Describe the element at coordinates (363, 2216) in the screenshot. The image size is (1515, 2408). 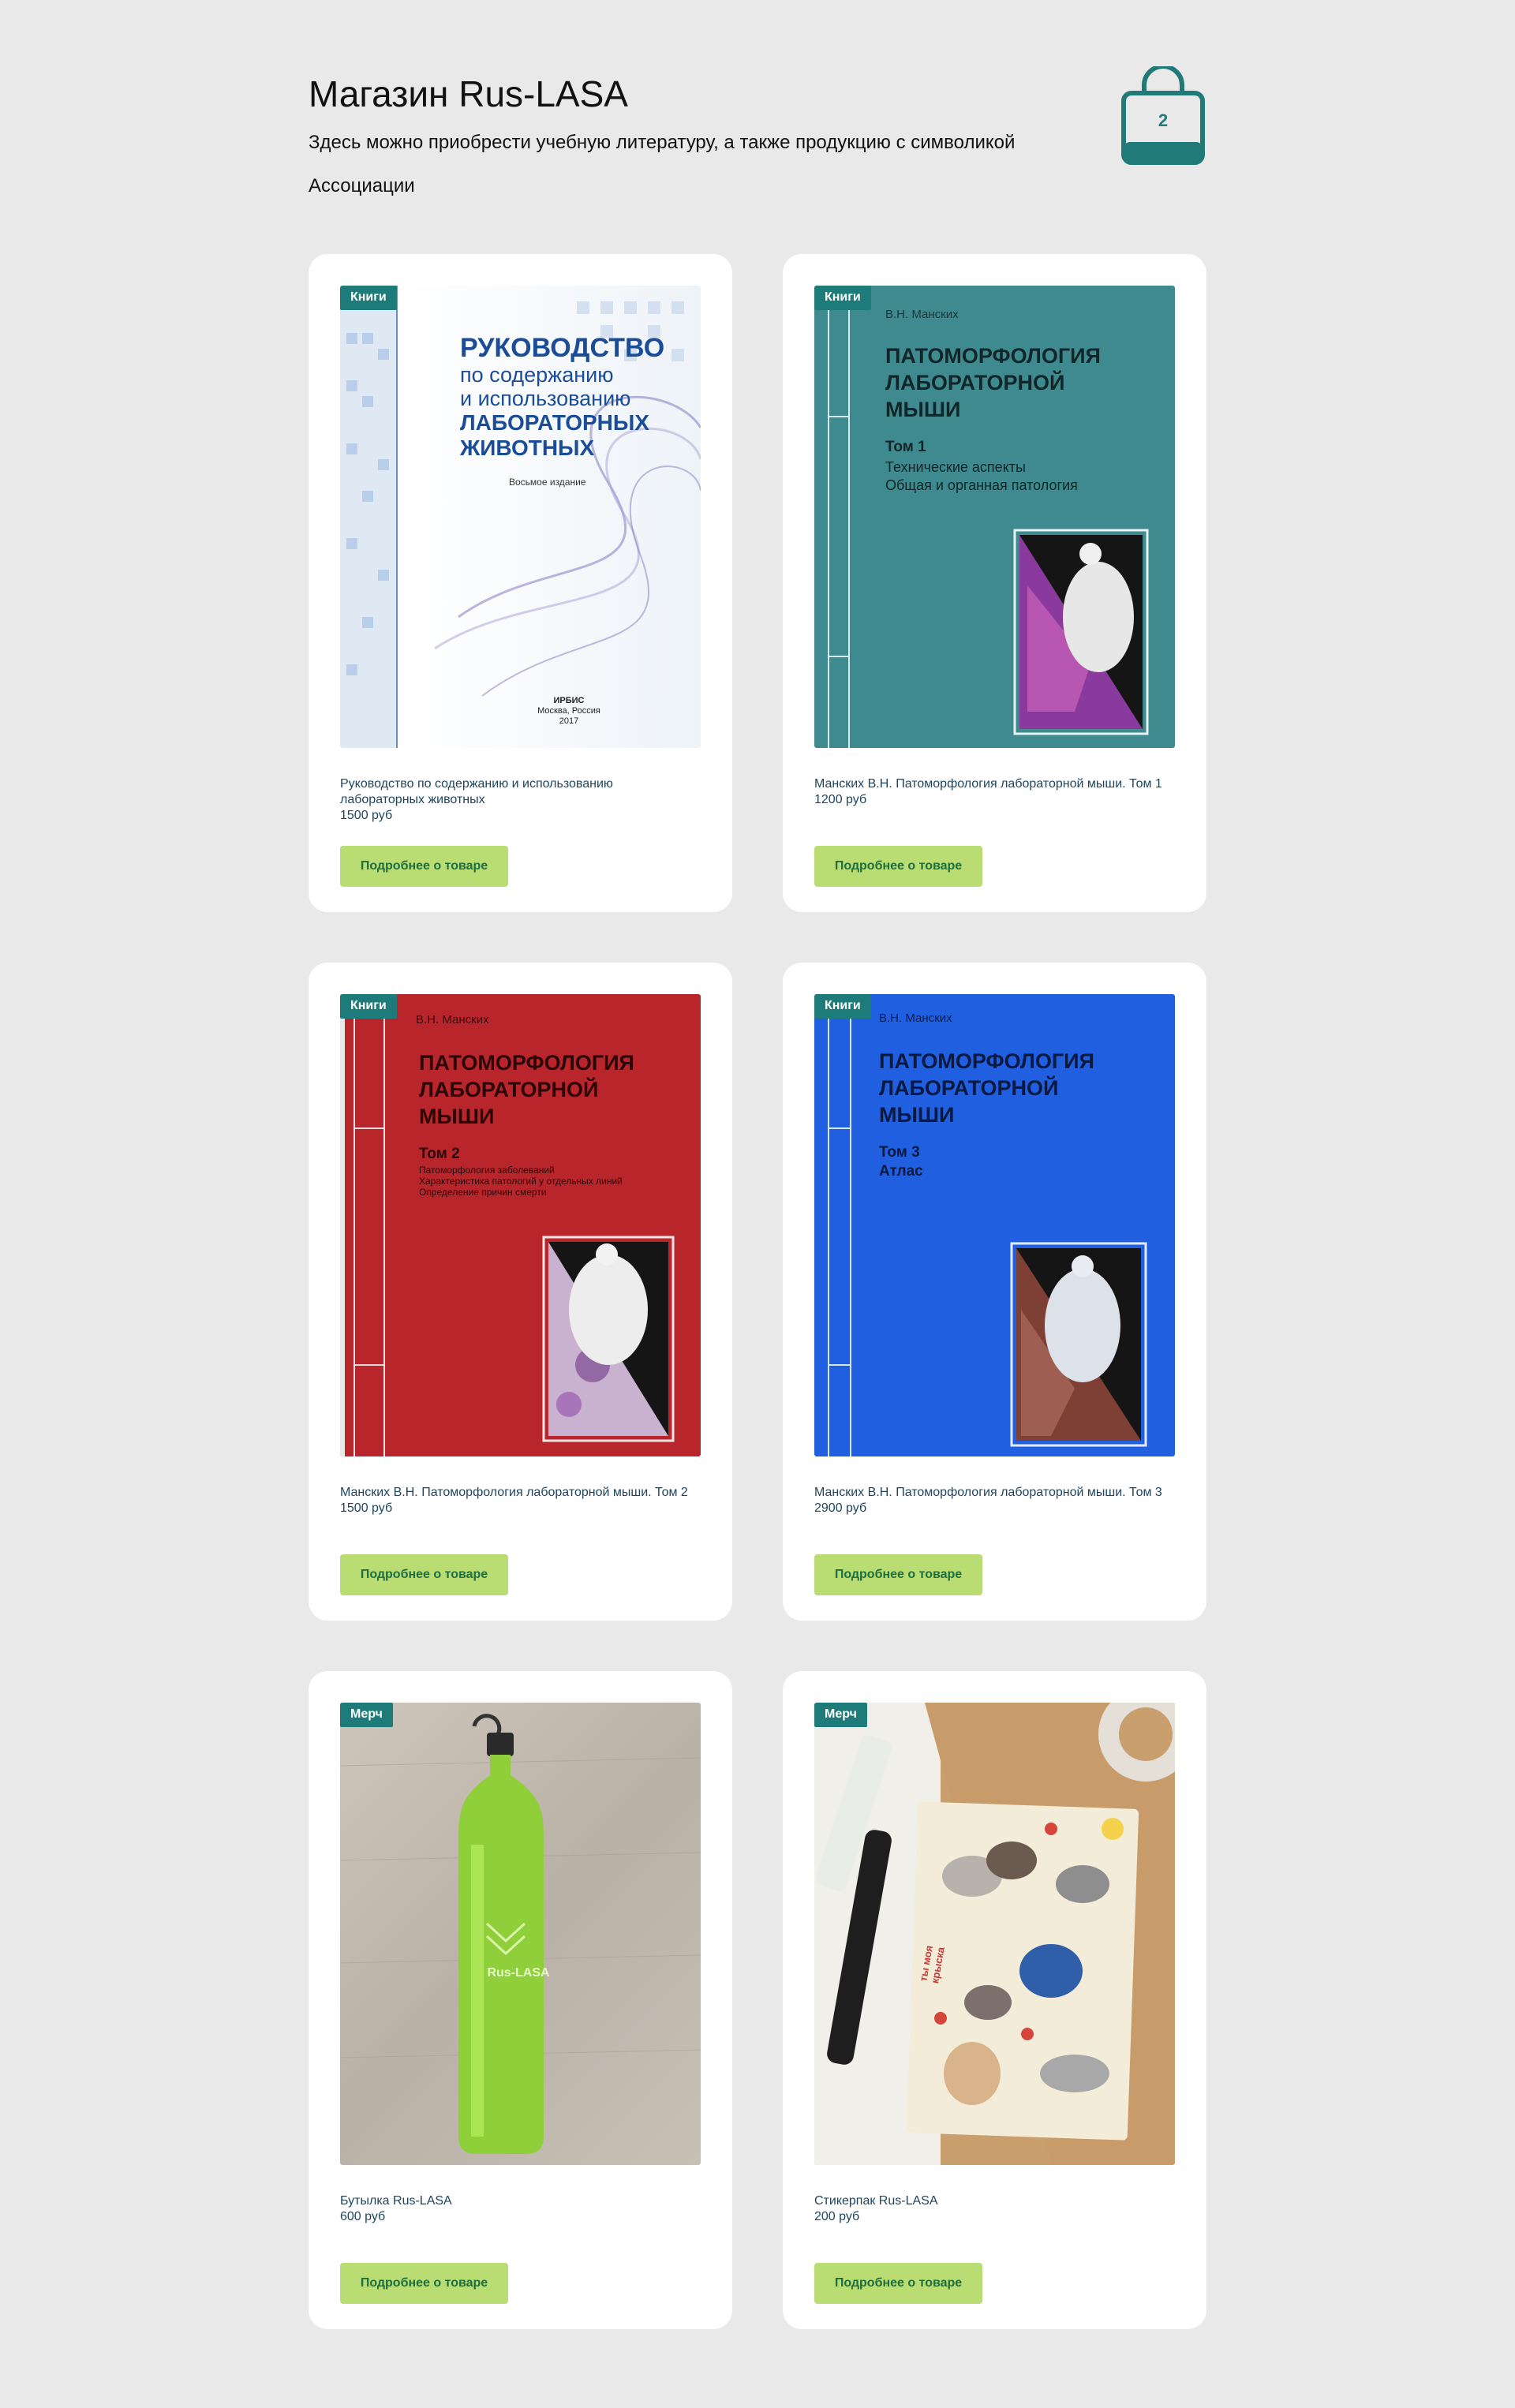
I see `product-price: 600 руб` at that location.